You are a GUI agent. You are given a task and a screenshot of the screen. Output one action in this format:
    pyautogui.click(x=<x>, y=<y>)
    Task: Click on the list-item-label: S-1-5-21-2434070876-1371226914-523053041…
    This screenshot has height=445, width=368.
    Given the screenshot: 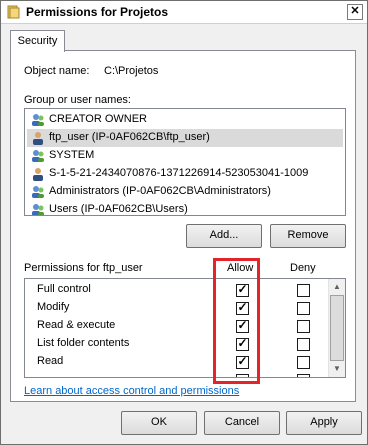 What is the action you would take?
    pyautogui.click(x=179, y=173)
    